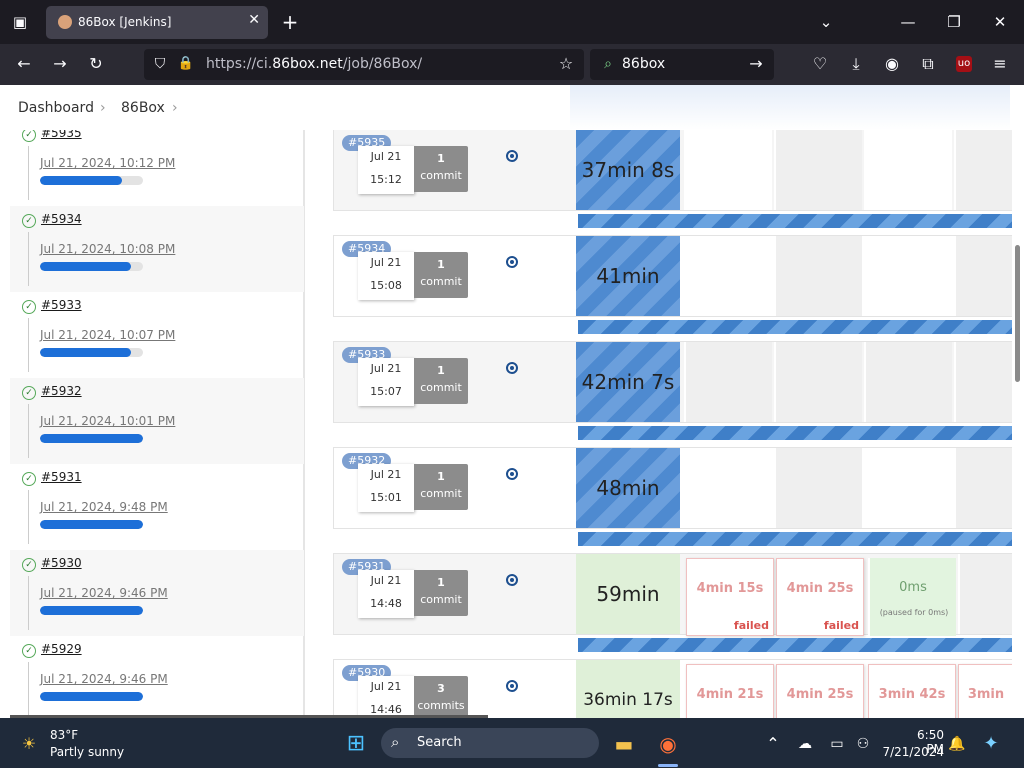  What do you see at coordinates (56, 108) in the screenshot?
I see `breadcrumb-dashboard: Dashboard` at bounding box center [56, 108].